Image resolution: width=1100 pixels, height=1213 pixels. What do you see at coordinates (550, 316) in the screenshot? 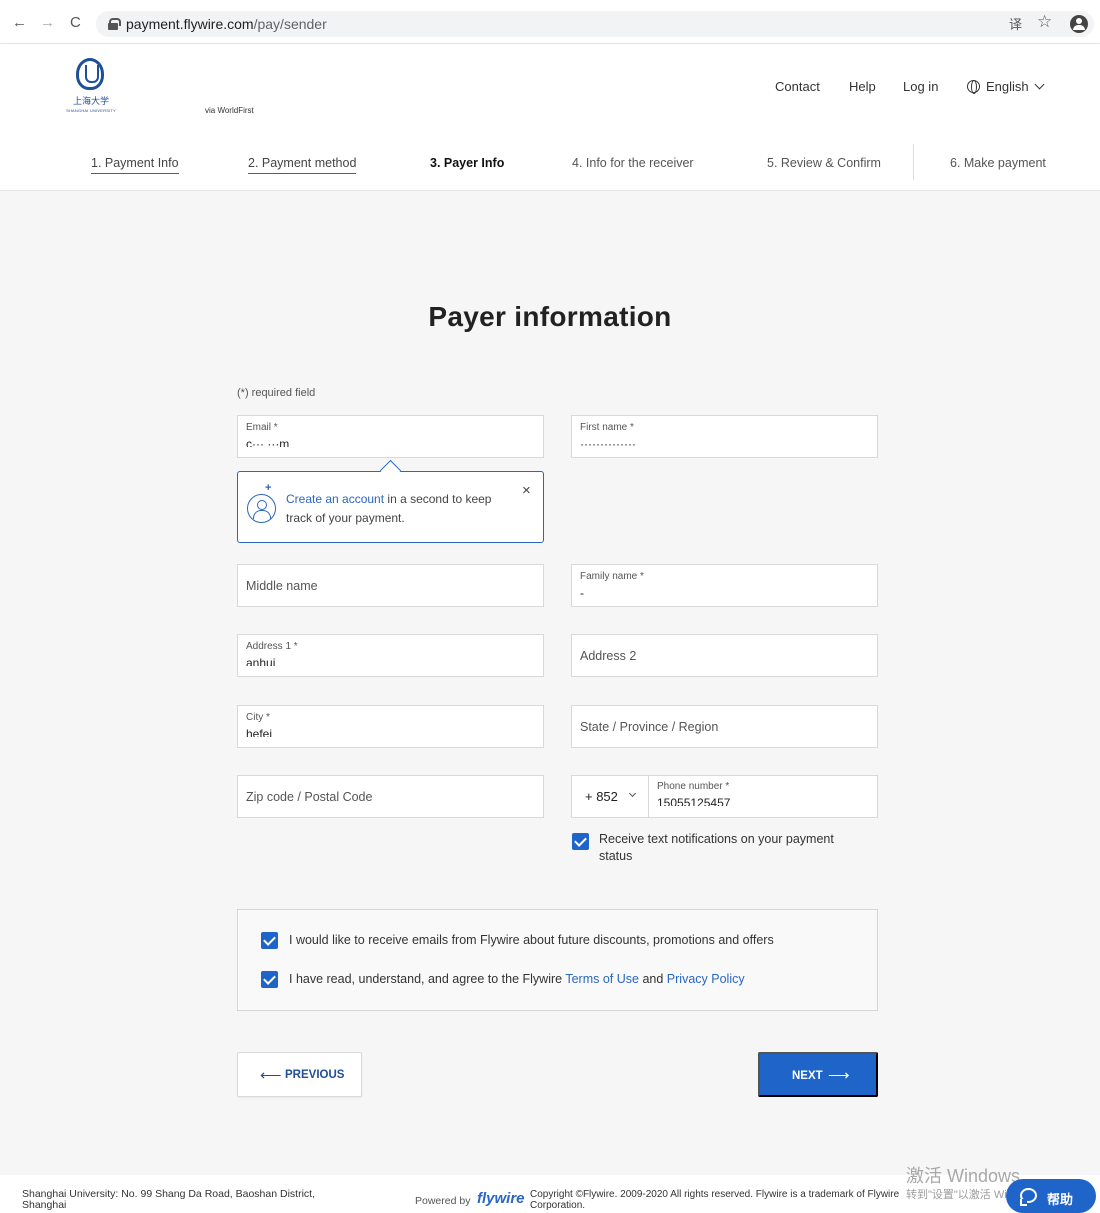
I see `page-title: Payer information` at bounding box center [550, 316].